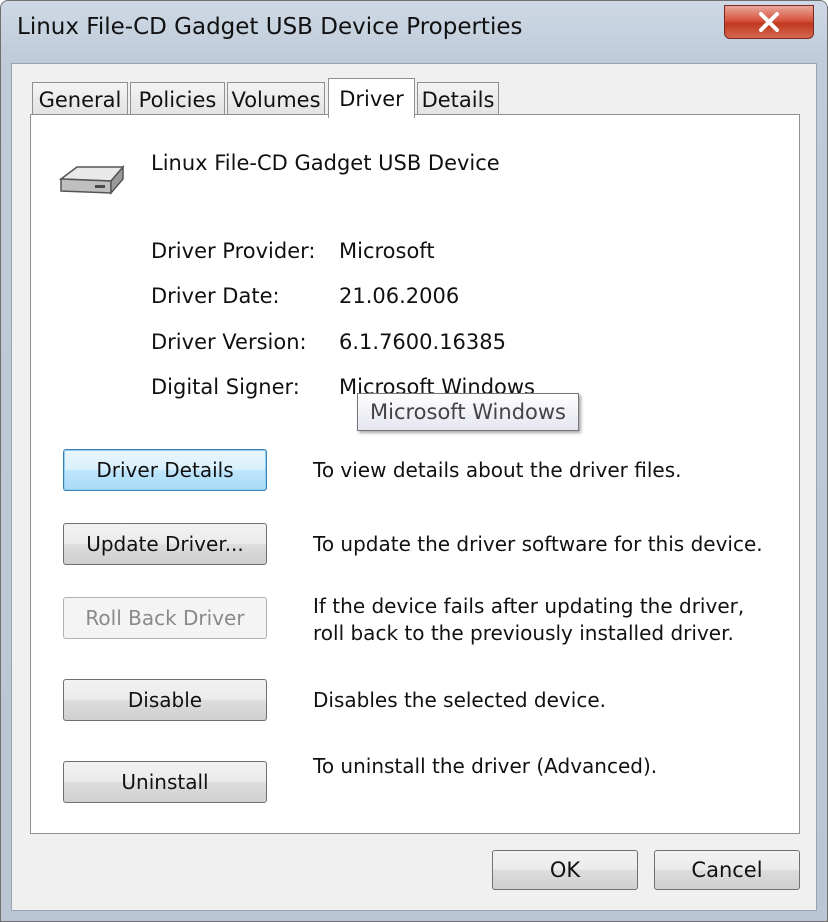 The width and height of the screenshot is (828, 922). Describe the element at coordinates (325, 163) in the screenshot. I see `device-name: Linux File-CD Gadget USB Device` at that location.